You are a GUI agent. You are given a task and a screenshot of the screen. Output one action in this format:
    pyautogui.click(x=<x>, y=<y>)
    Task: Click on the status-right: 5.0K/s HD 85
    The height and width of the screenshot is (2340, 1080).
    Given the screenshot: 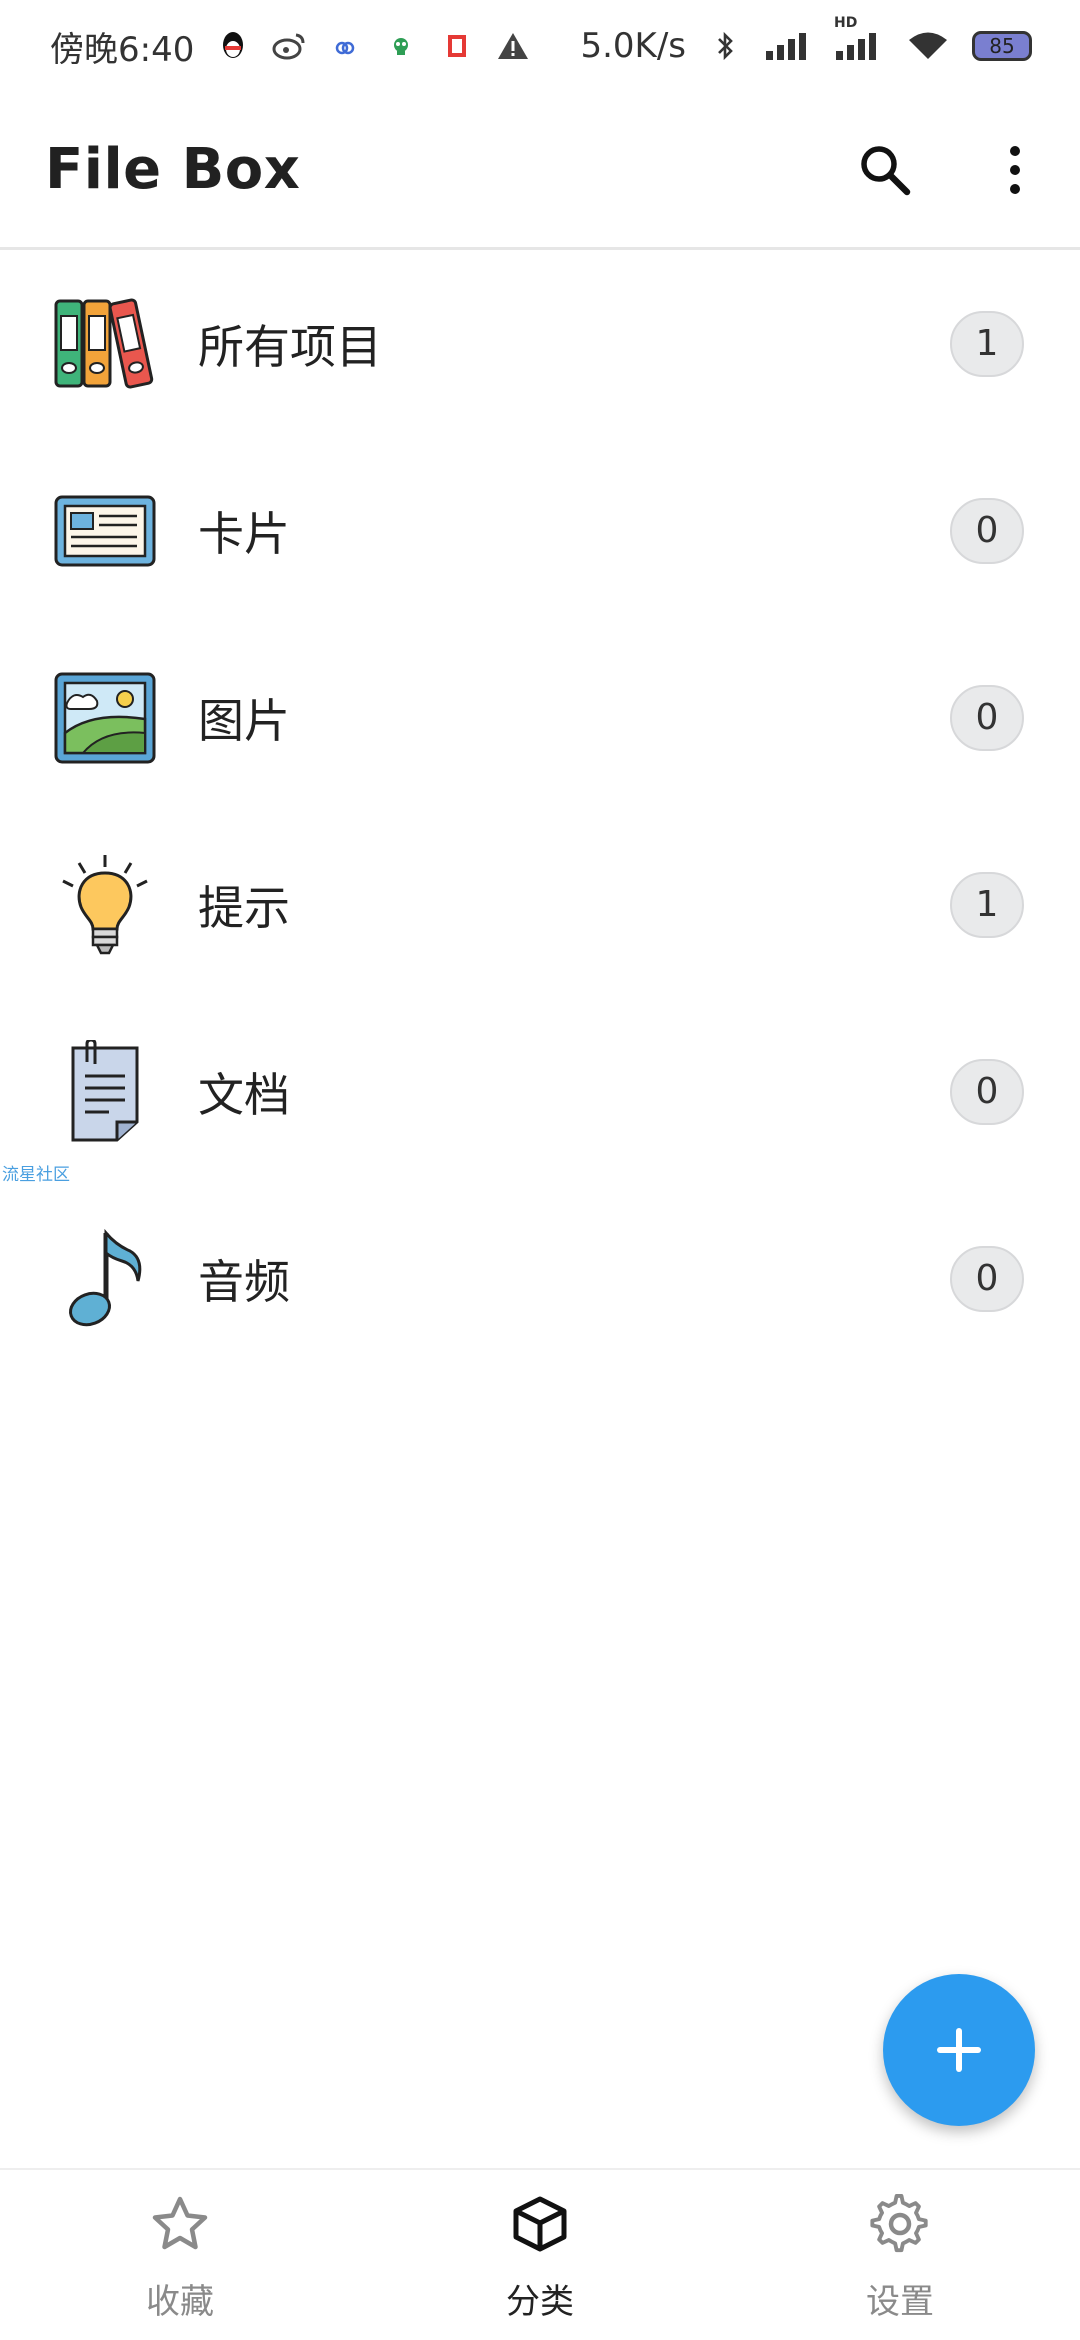 What is the action you would take?
    pyautogui.click(x=806, y=40)
    